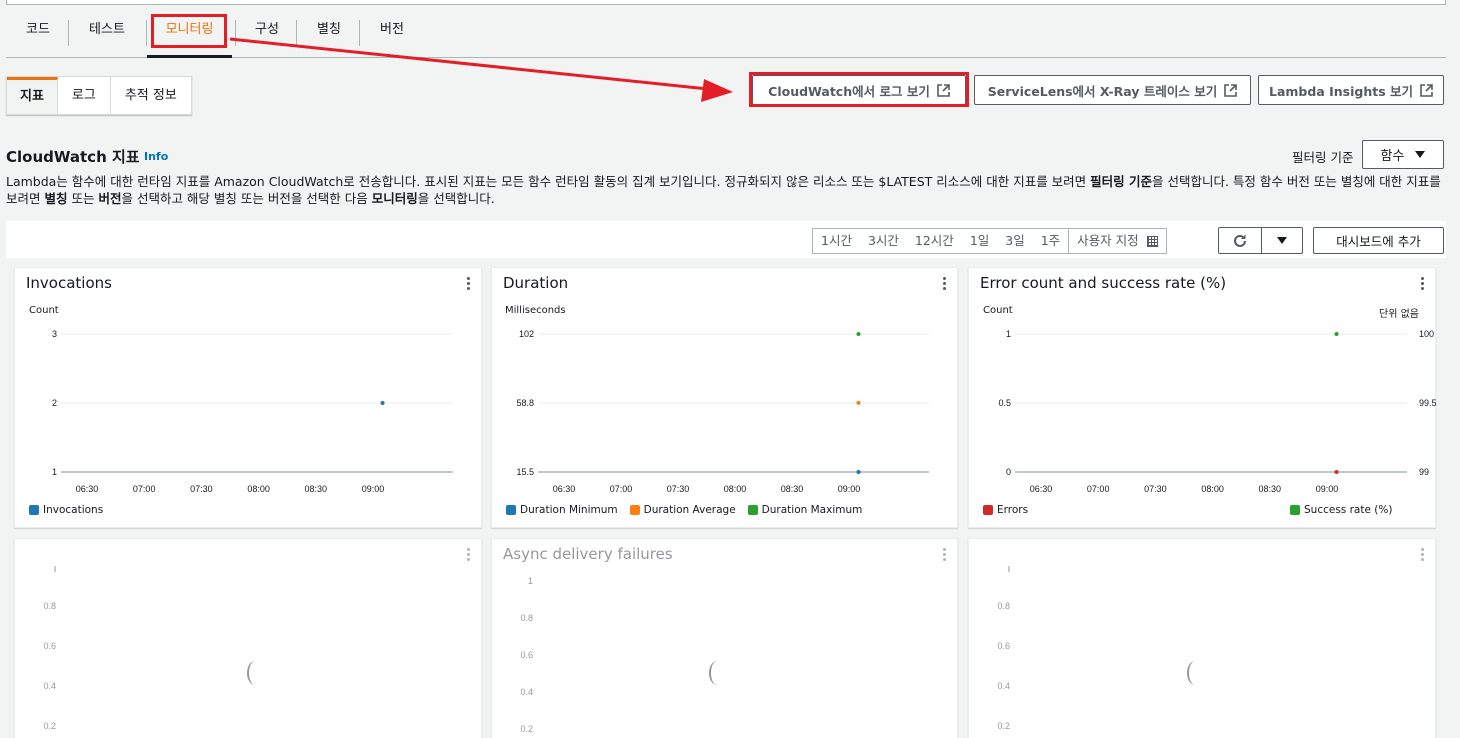  I want to click on legend-item: Errors, so click(1005, 510).